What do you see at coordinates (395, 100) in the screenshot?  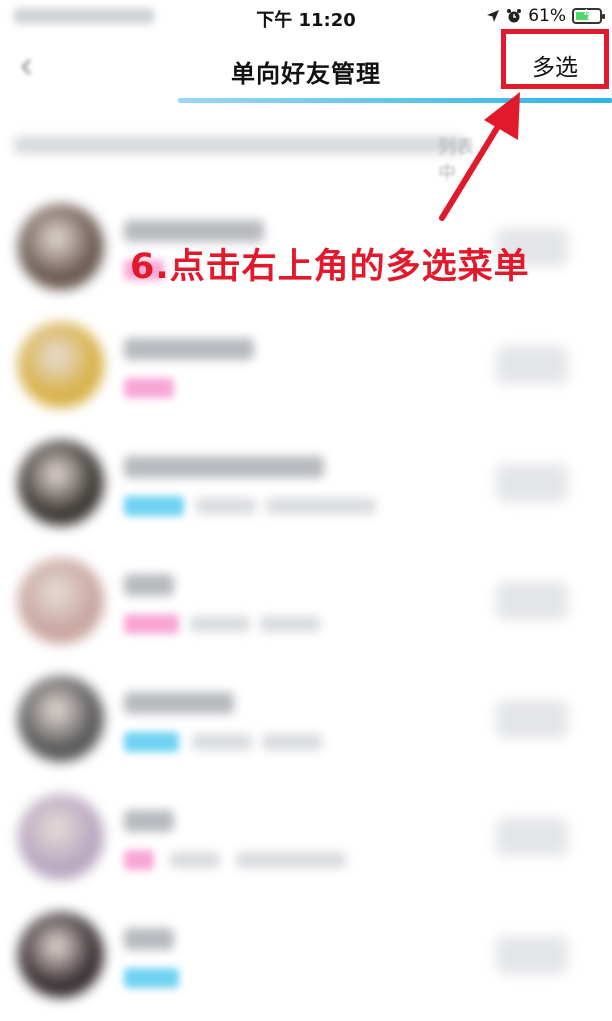 I see `title-underline` at bounding box center [395, 100].